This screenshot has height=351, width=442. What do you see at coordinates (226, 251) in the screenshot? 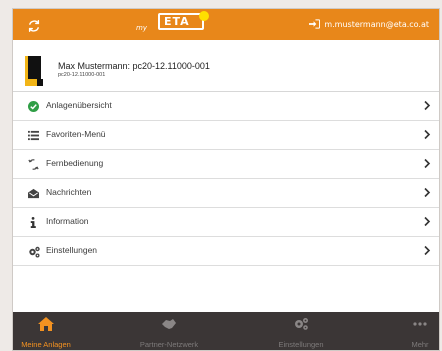
I see `menu-item-einstellungen: Einstellungen` at bounding box center [226, 251].